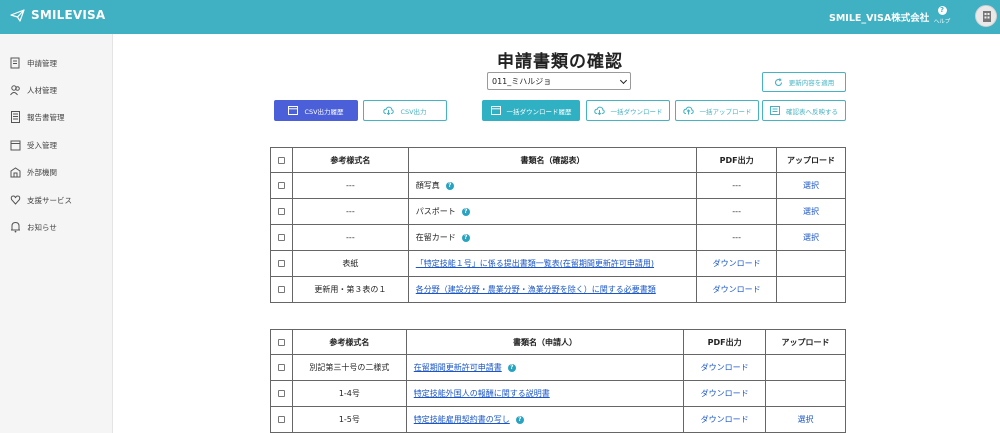 Image resolution: width=1000 pixels, height=433 pixels. What do you see at coordinates (804, 82) in the screenshot?
I see `apply-update-button: 更新内容を適用` at bounding box center [804, 82].